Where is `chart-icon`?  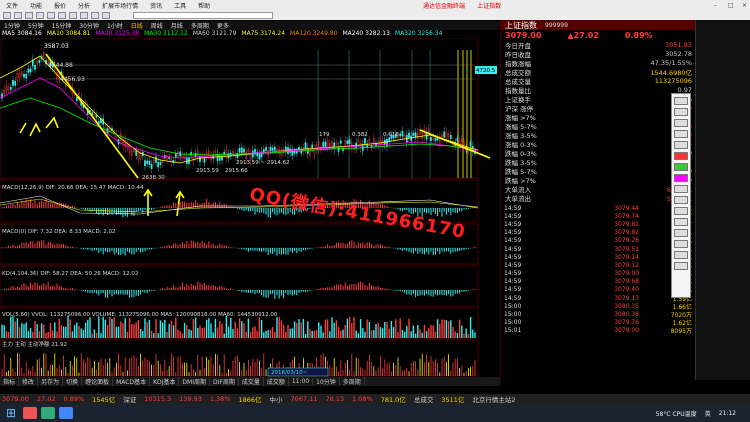 chart-icon is located at coordinates (62, 15).